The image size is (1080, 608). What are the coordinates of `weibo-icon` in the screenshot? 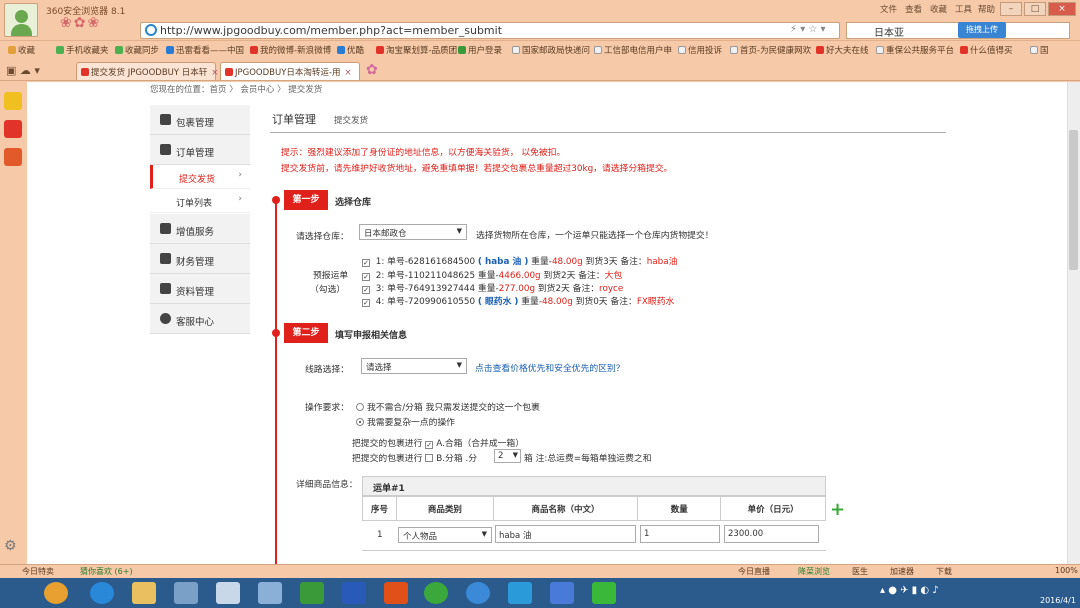 It's located at (13, 129).